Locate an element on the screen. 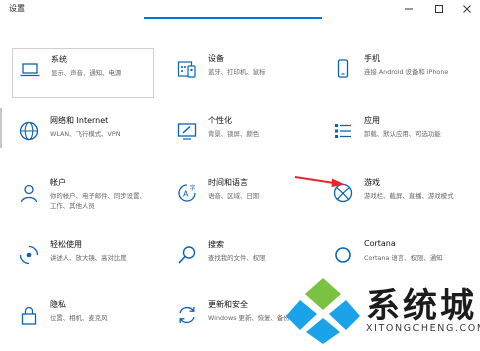  tile-description: 讲述人、放大镜、高对比度 is located at coordinates (88, 258).